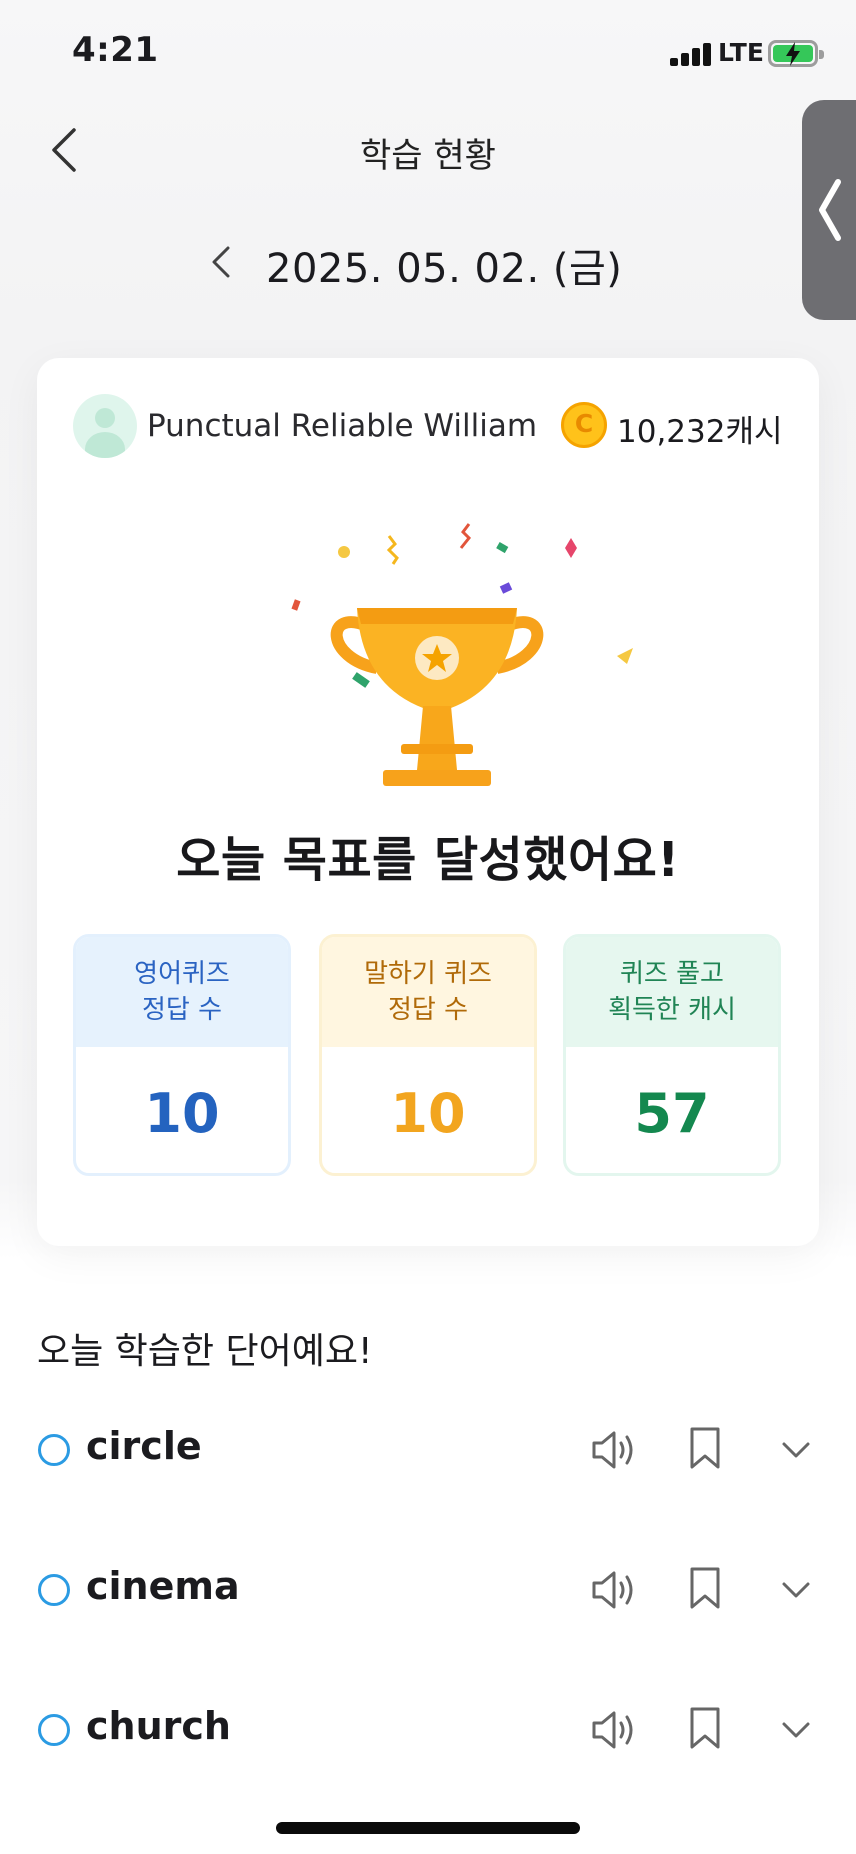 This screenshot has width=856, height=1854. What do you see at coordinates (428, 156) in the screenshot?
I see `page-title: 학습 현황` at bounding box center [428, 156].